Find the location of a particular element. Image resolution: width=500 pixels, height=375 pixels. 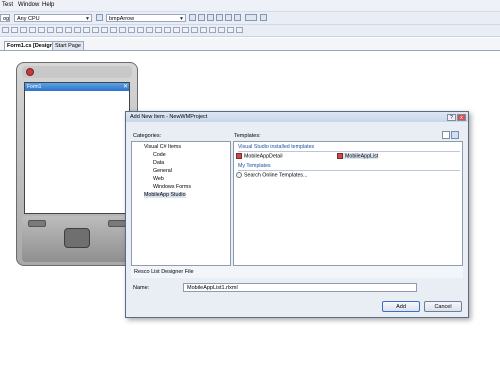

menu-test: Test is located at coordinates (7, 5).